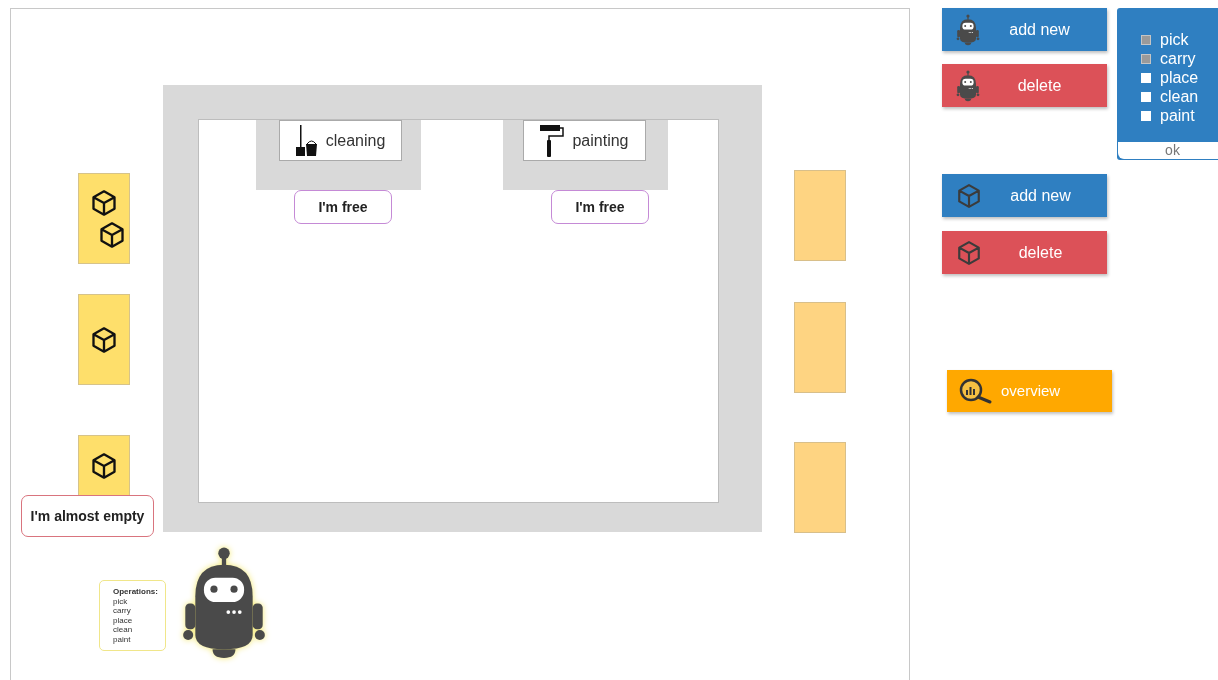 Image resolution: width=1218 pixels, height=680 pixels. What do you see at coordinates (136, 592) in the screenshot?
I see `operations-title: Operations:` at bounding box center [136, 592].